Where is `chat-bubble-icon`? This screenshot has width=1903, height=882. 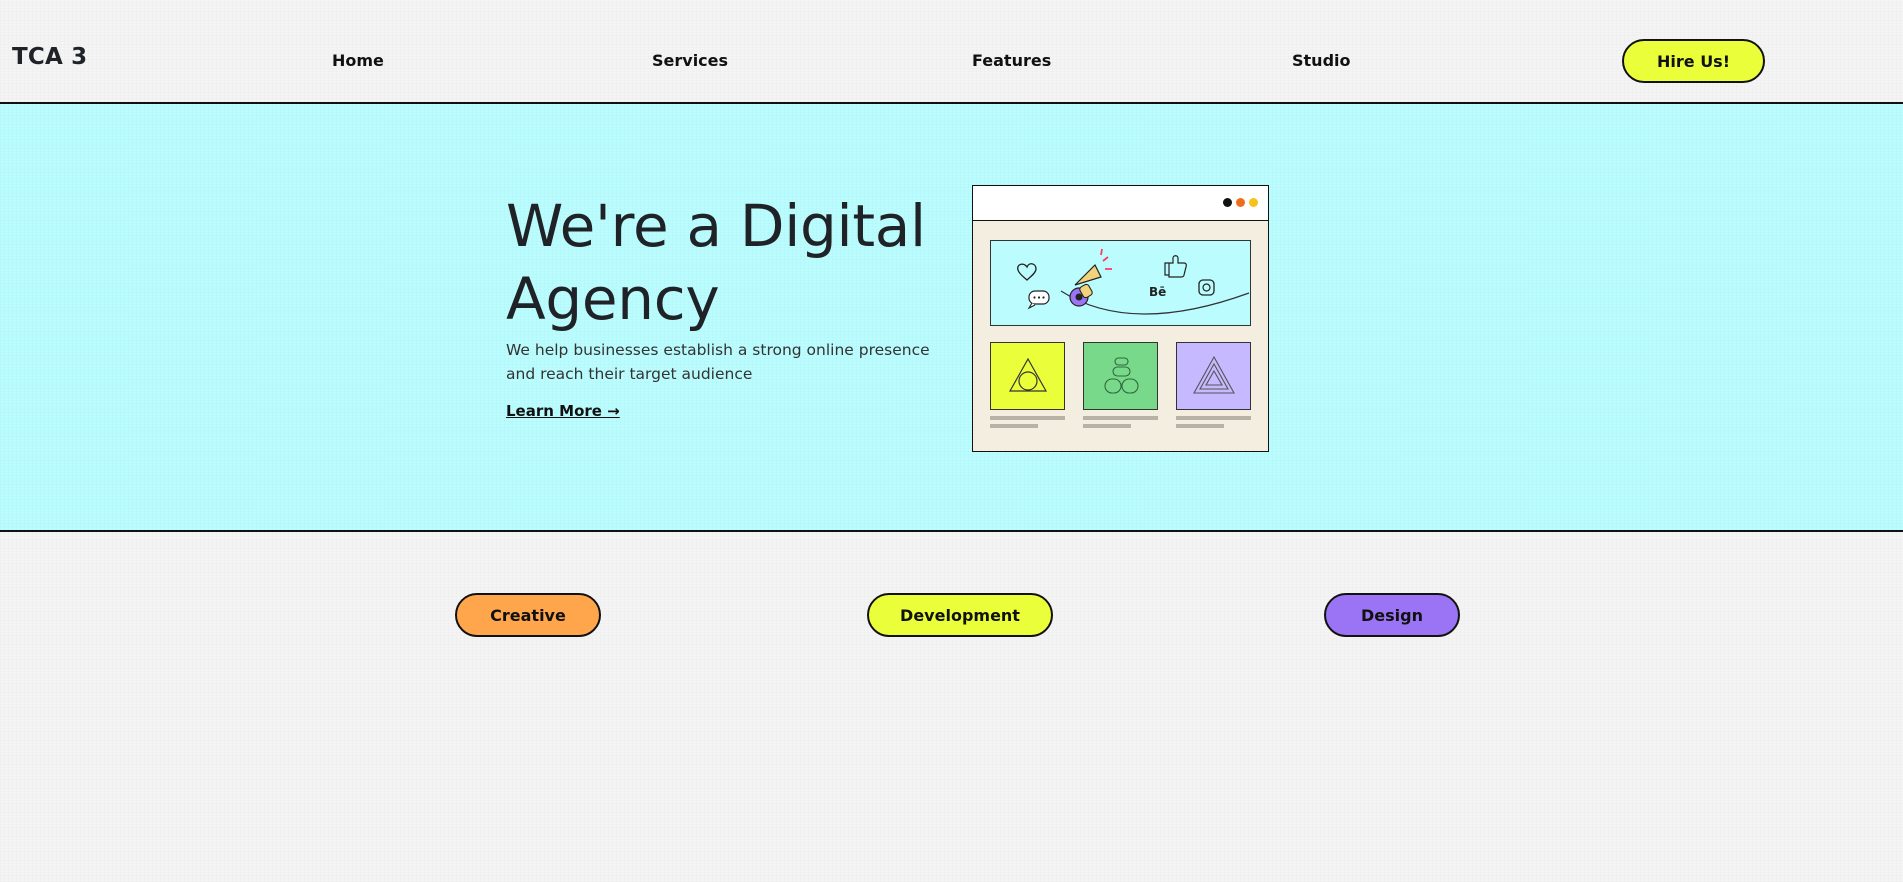 chat-bubble-icon is located at coordinates (1038, 300).